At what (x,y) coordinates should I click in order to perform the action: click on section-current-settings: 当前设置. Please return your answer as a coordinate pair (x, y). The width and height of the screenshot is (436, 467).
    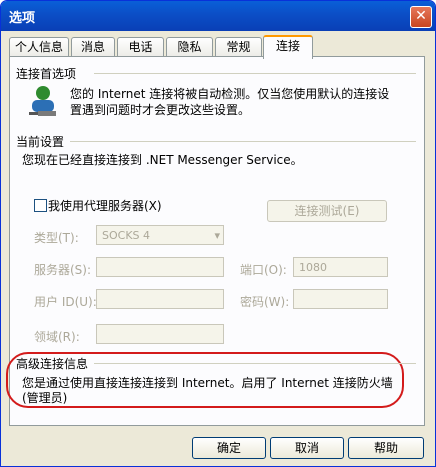
    Looking at the image, I should click on (40, 142).